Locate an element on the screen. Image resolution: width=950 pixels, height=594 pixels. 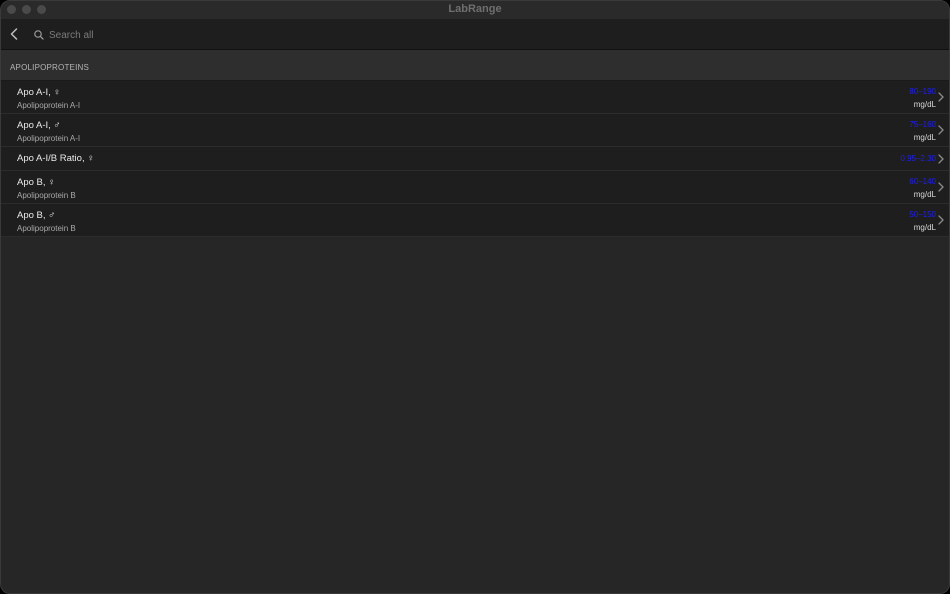
chevron-left-icon is located at coordinates (14, 34).